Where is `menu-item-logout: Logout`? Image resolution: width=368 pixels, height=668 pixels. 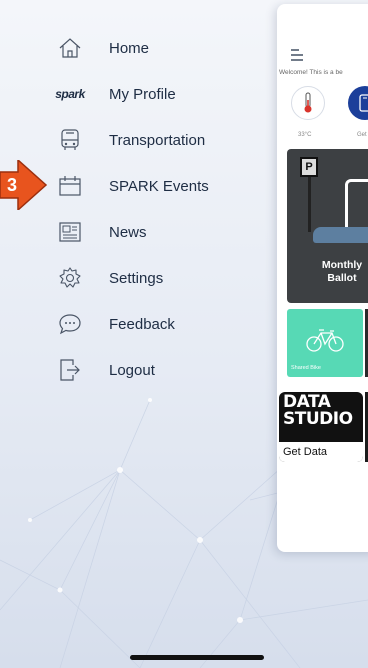 menu-item-logout: Logout is located at coordinates (158, 370).